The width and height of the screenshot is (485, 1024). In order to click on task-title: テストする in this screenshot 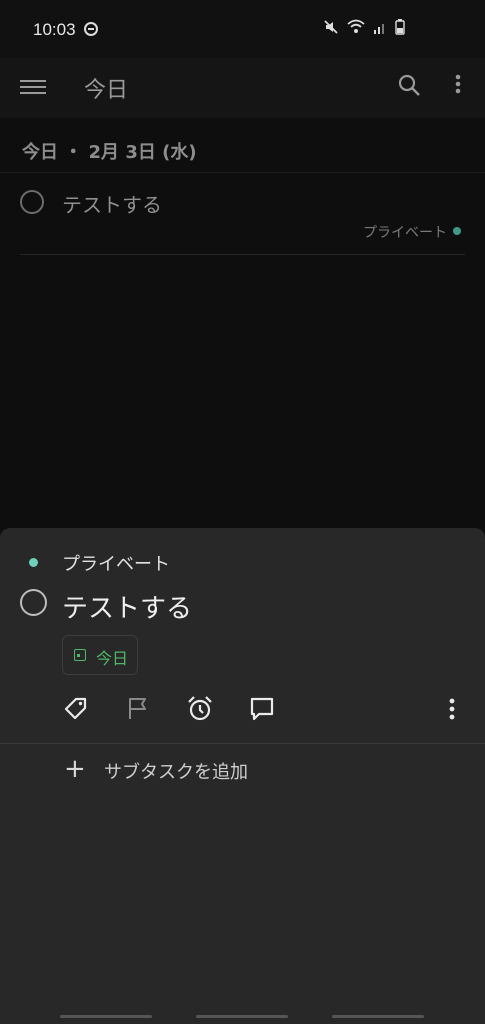, I will do `click(112, 205)`.